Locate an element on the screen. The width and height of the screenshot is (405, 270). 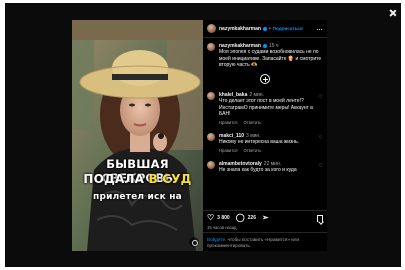
login-link: Войдите, is located at coordinates (216, 239).